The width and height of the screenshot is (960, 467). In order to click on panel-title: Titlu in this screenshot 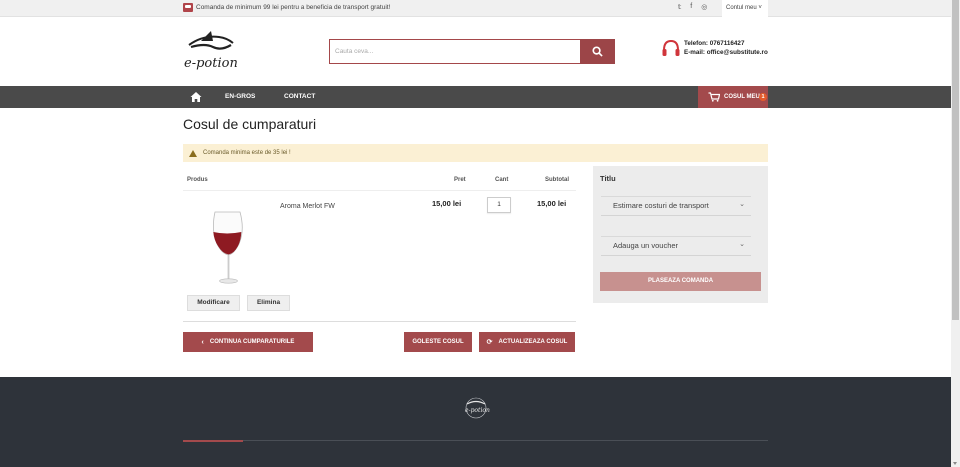, I will do `click(608, 178)`.